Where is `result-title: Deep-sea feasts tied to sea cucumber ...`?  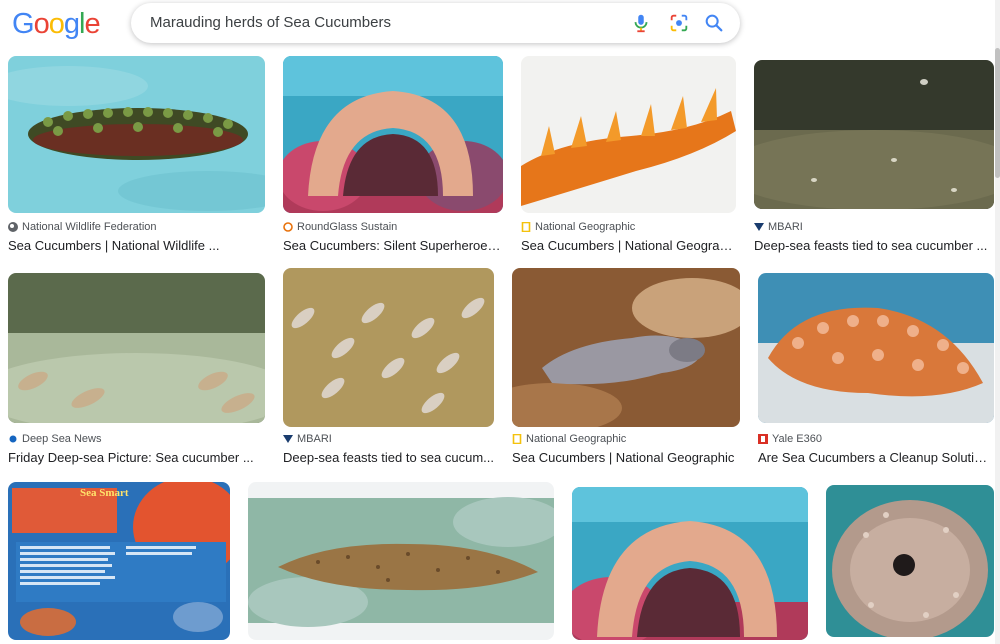
result-title: Deep-sea feasts tied to sea cucumber ... is located at coordinates (874, 245).